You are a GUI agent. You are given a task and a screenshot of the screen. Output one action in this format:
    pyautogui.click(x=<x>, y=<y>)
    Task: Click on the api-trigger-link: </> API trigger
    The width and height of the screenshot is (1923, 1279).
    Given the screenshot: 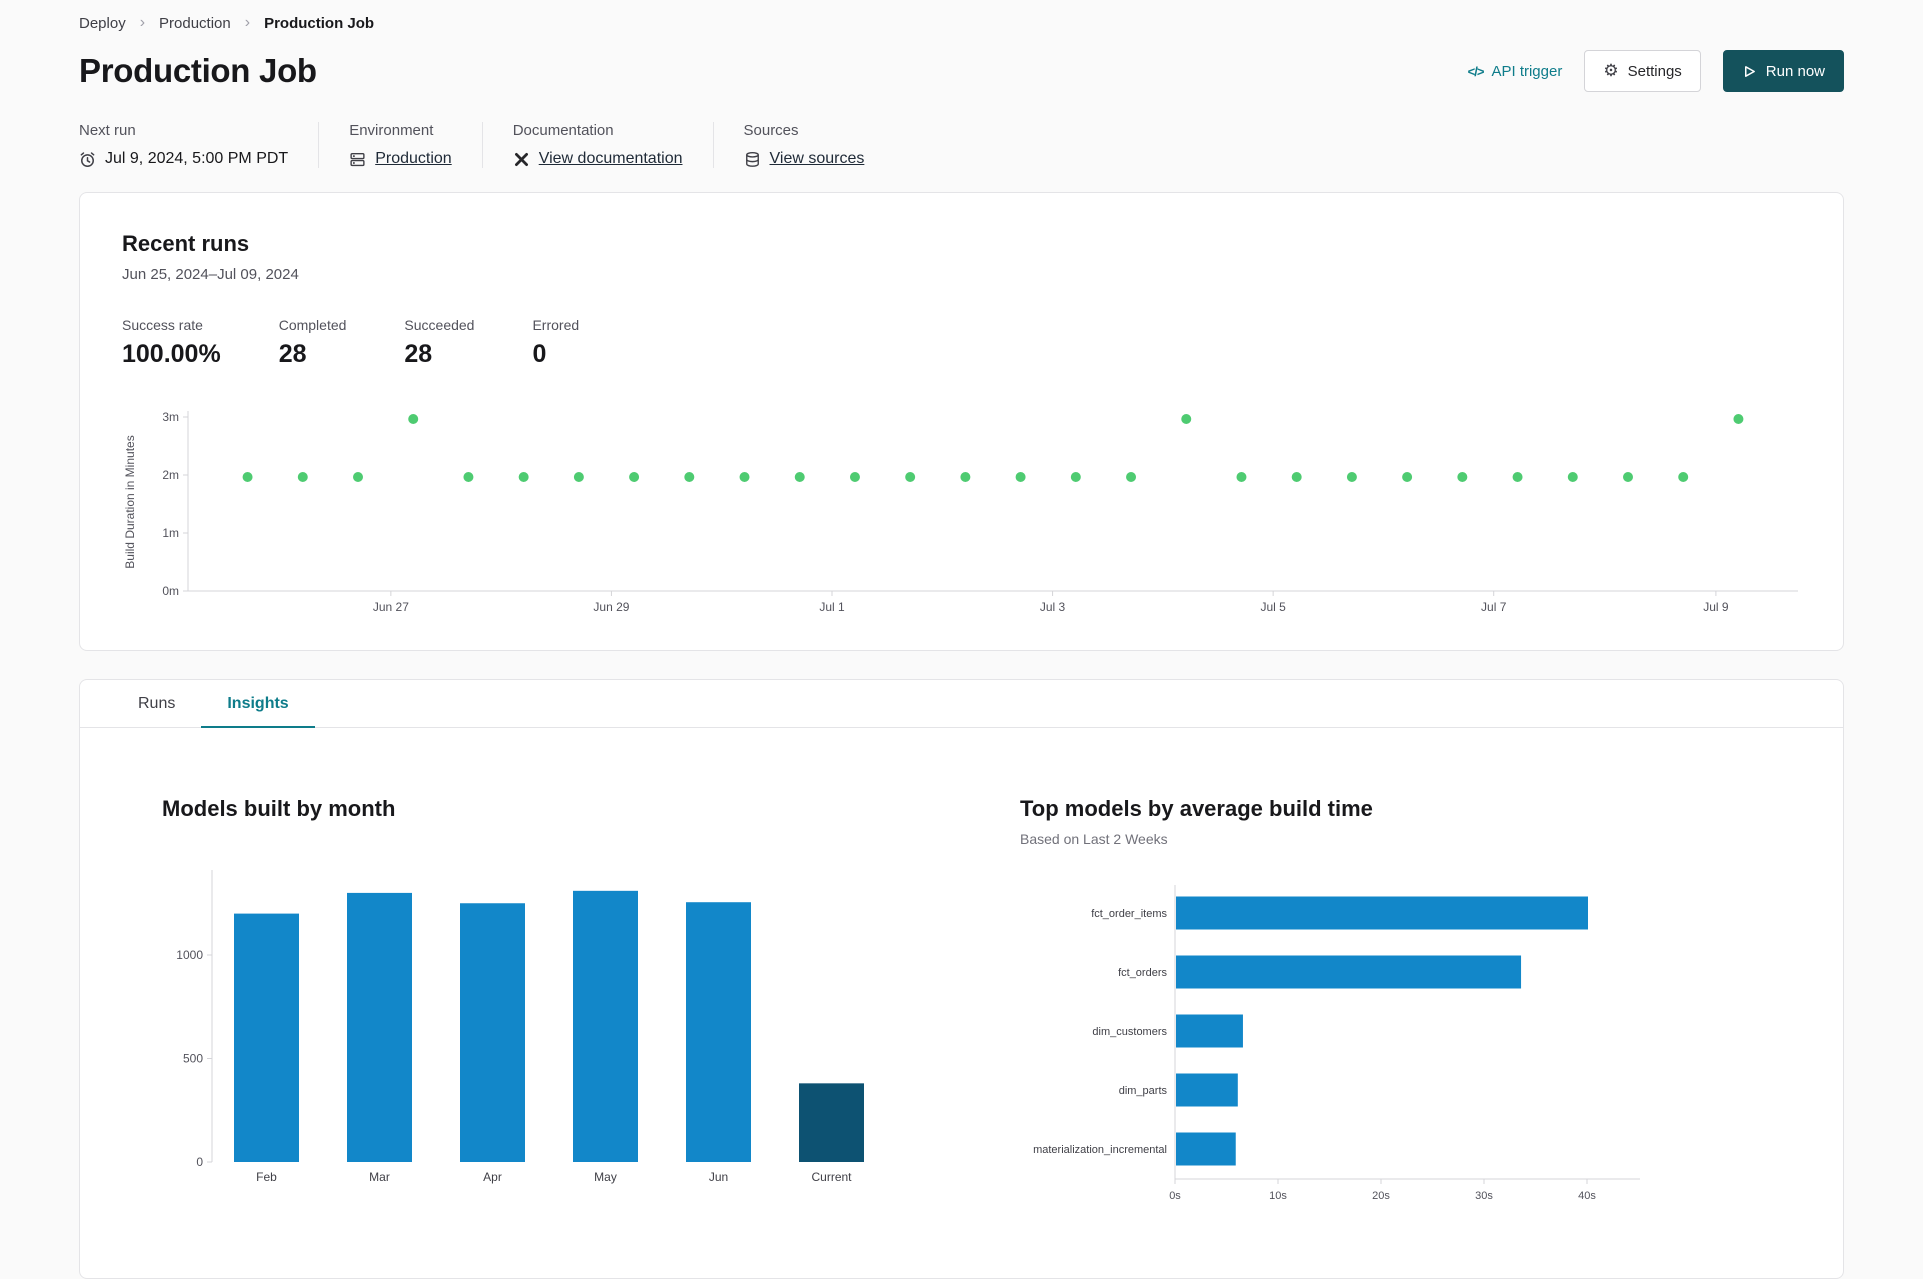 What is the action you would take?
    pyautogui.click(x=1515, y=71)
    